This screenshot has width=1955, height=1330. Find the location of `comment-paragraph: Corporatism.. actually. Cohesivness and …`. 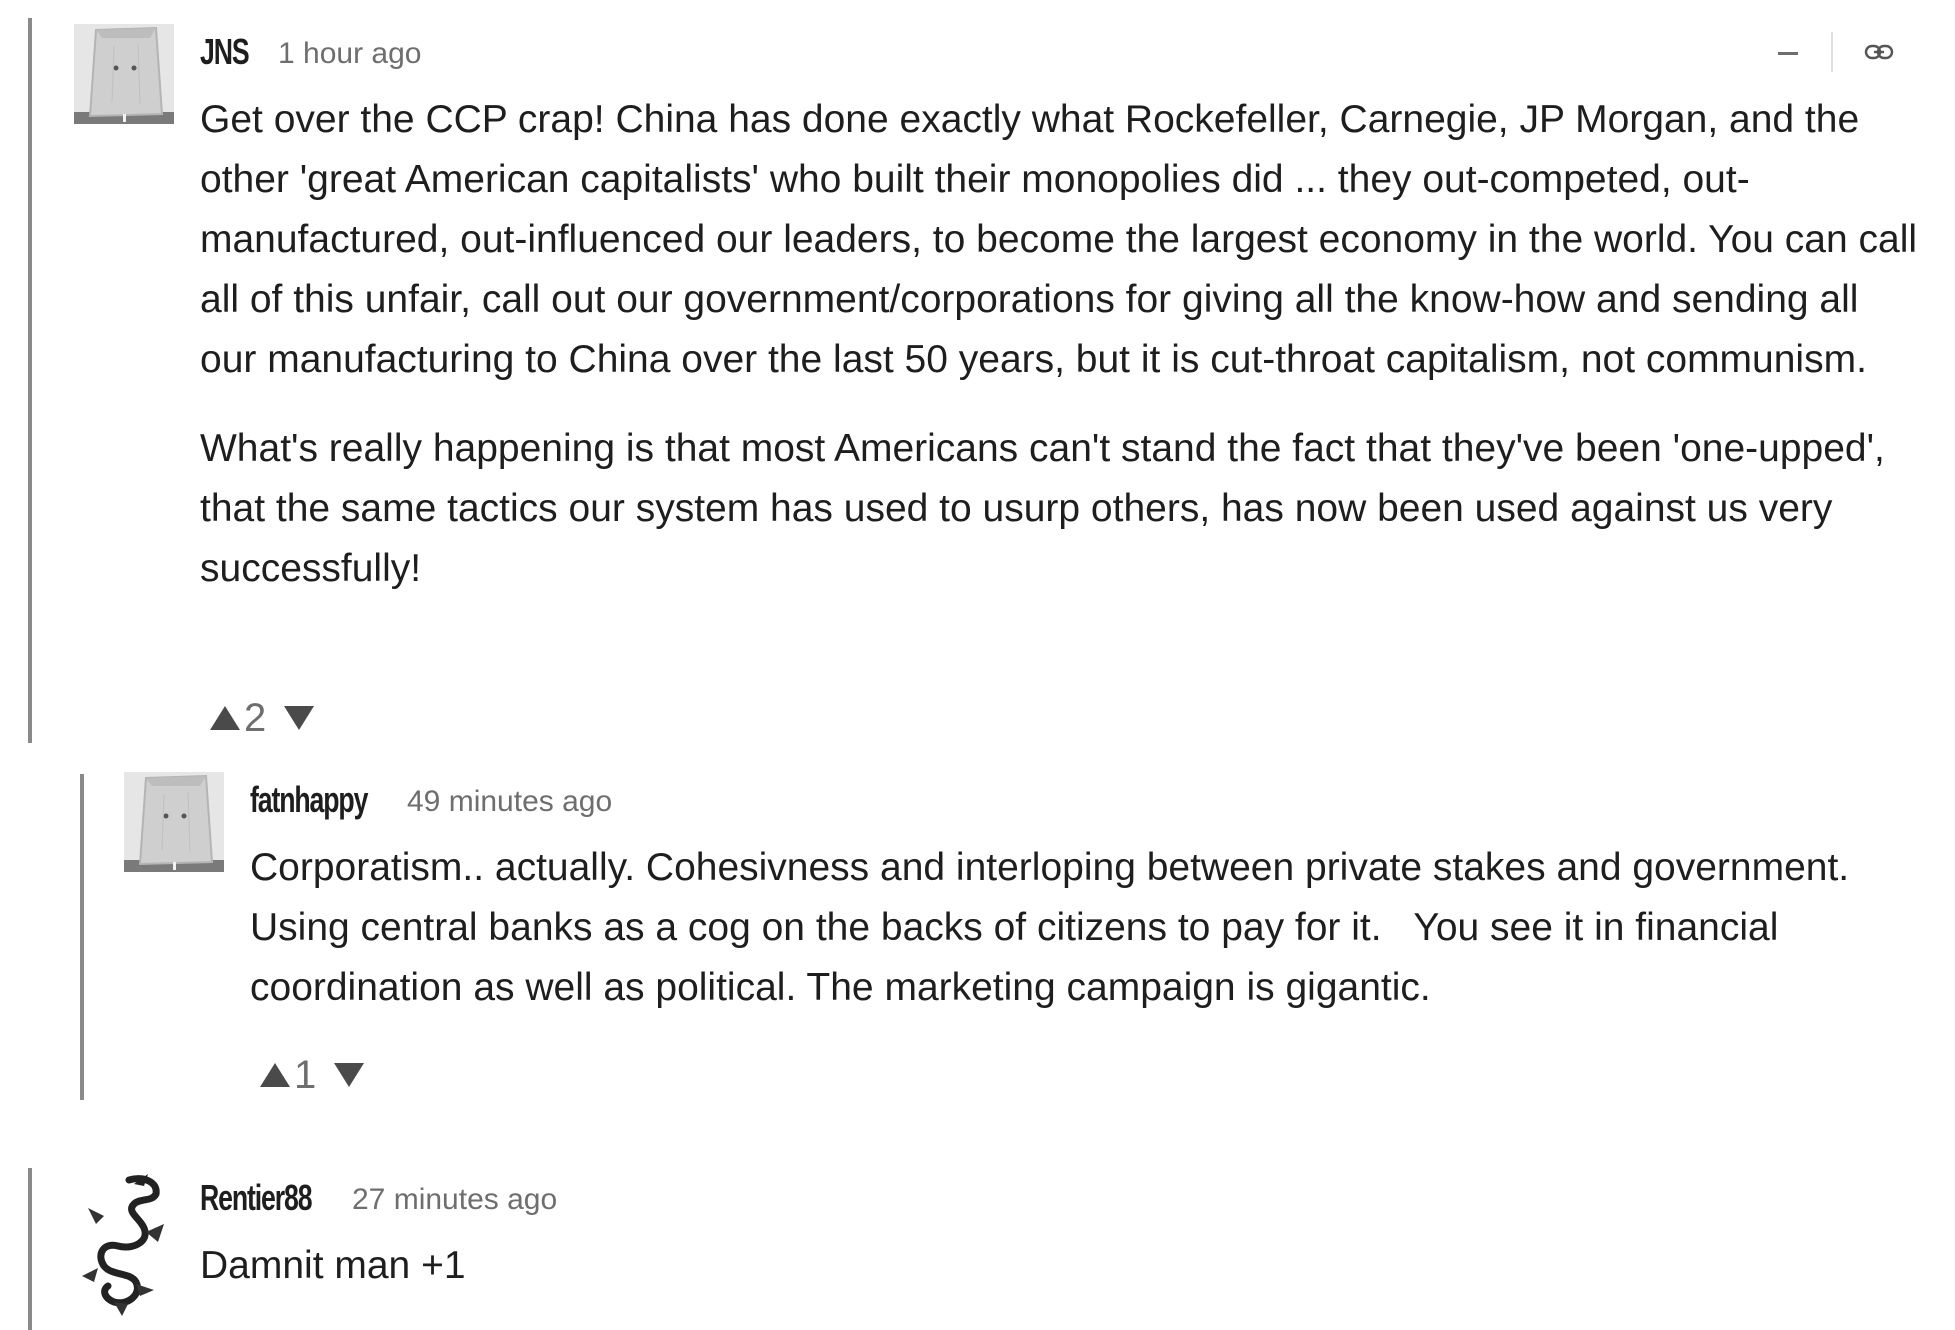

comment-paragraph: Corporatism.. actually. Cohesivness and … is located at coordinates (1055, 927).